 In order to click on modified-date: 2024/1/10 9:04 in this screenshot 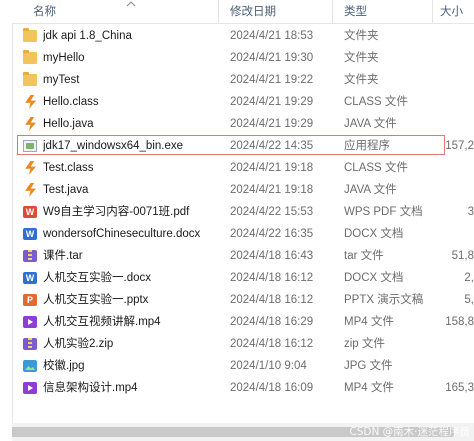, I will do `click(268, 366)`.